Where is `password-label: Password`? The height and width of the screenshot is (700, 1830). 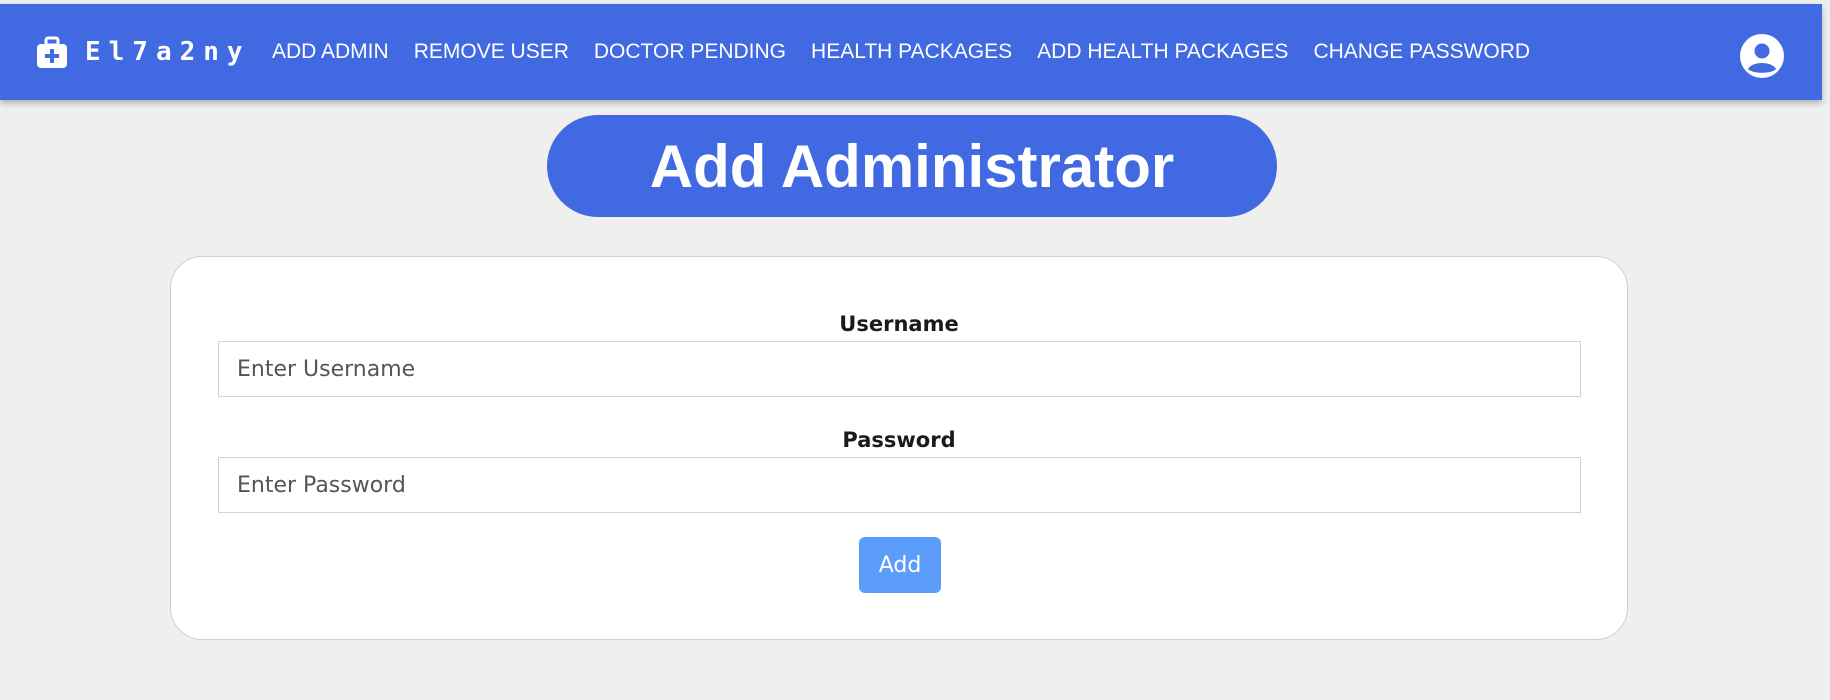
password-label: Password is located at coordinates (899, 440).